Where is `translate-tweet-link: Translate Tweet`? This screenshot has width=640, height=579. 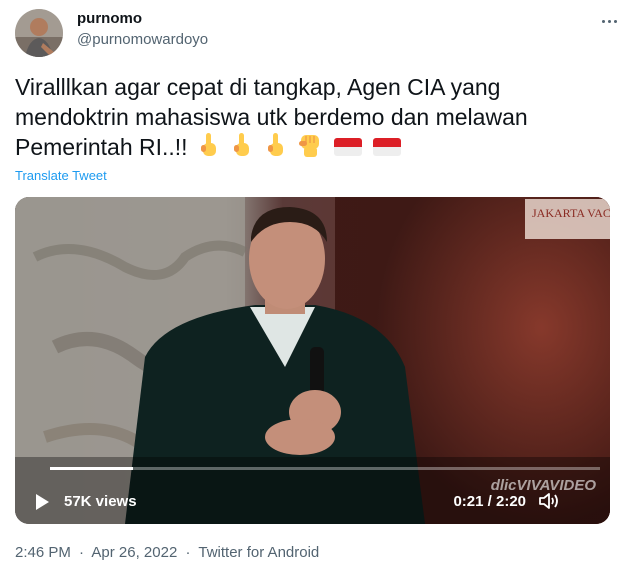 translate-tweet-link: Translate Tweet is located at coordinates (61, 175).